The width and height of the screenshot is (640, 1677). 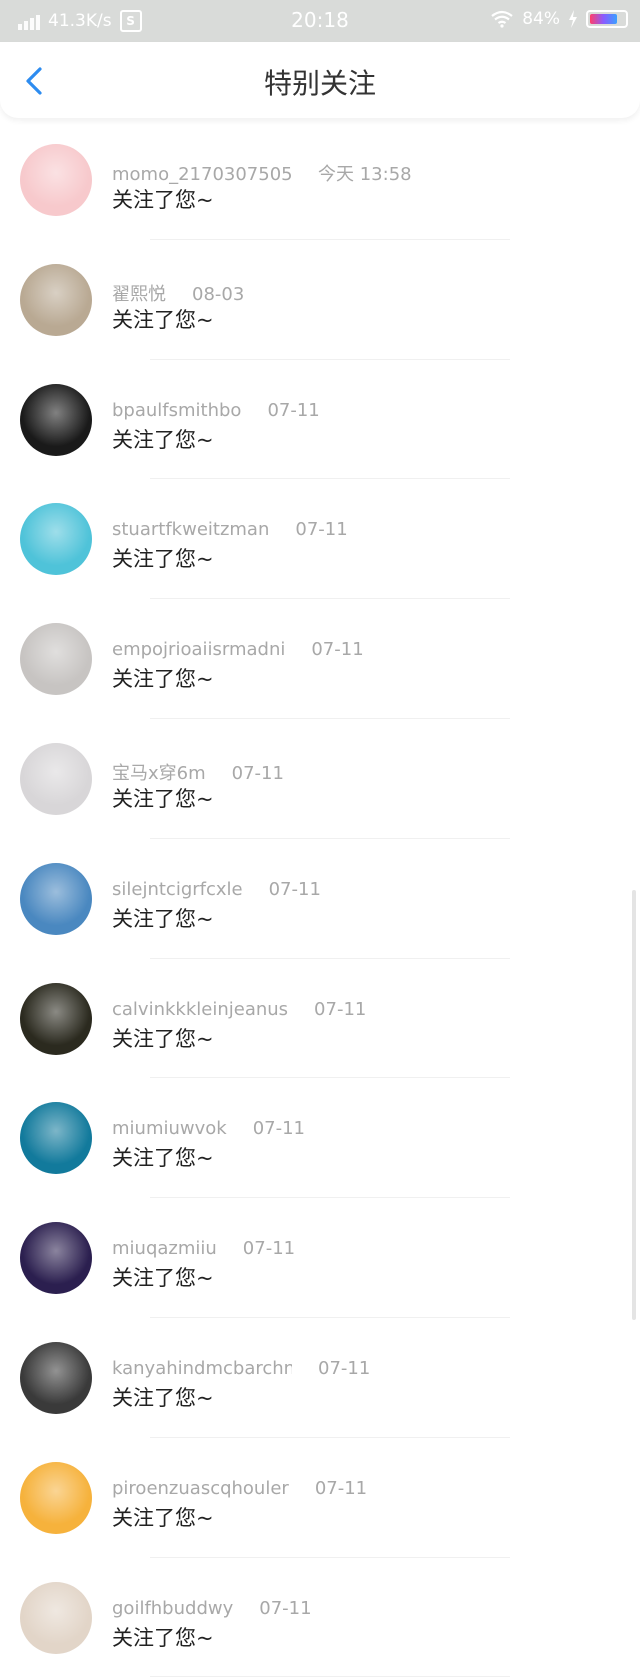 I want to click on user-name: calvinkkkleinjeanus, so click(x=200, y=1009).